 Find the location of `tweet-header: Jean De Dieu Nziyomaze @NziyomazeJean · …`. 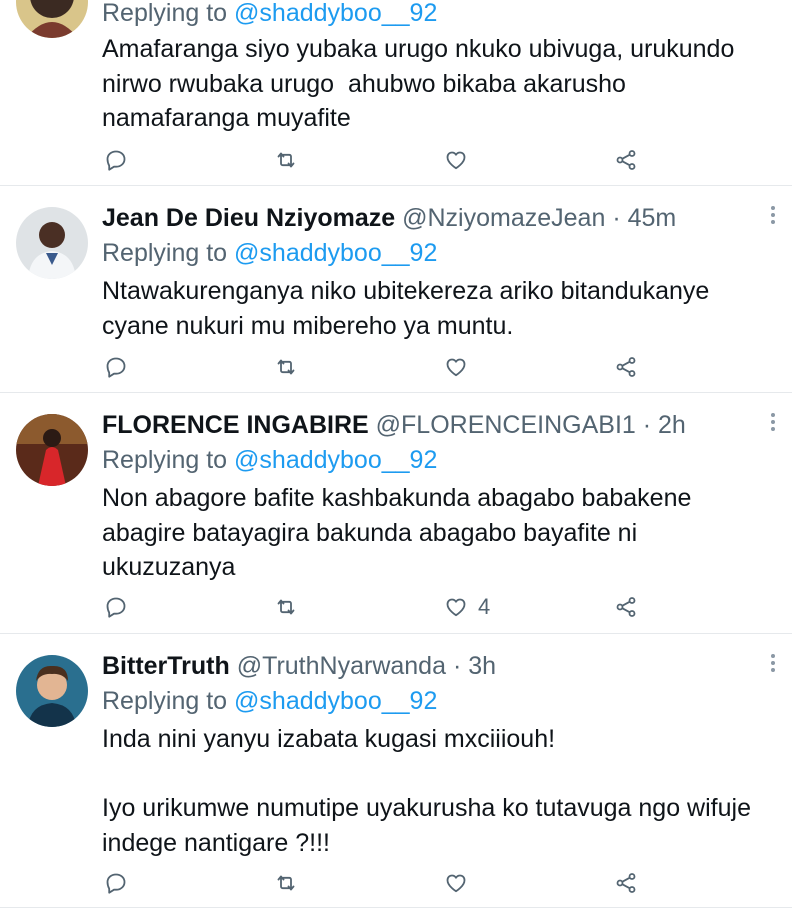

tweet-header: Jean De Dieu Nziyomaze @NziyomazeJean · … is located at coordinates (389, 218).